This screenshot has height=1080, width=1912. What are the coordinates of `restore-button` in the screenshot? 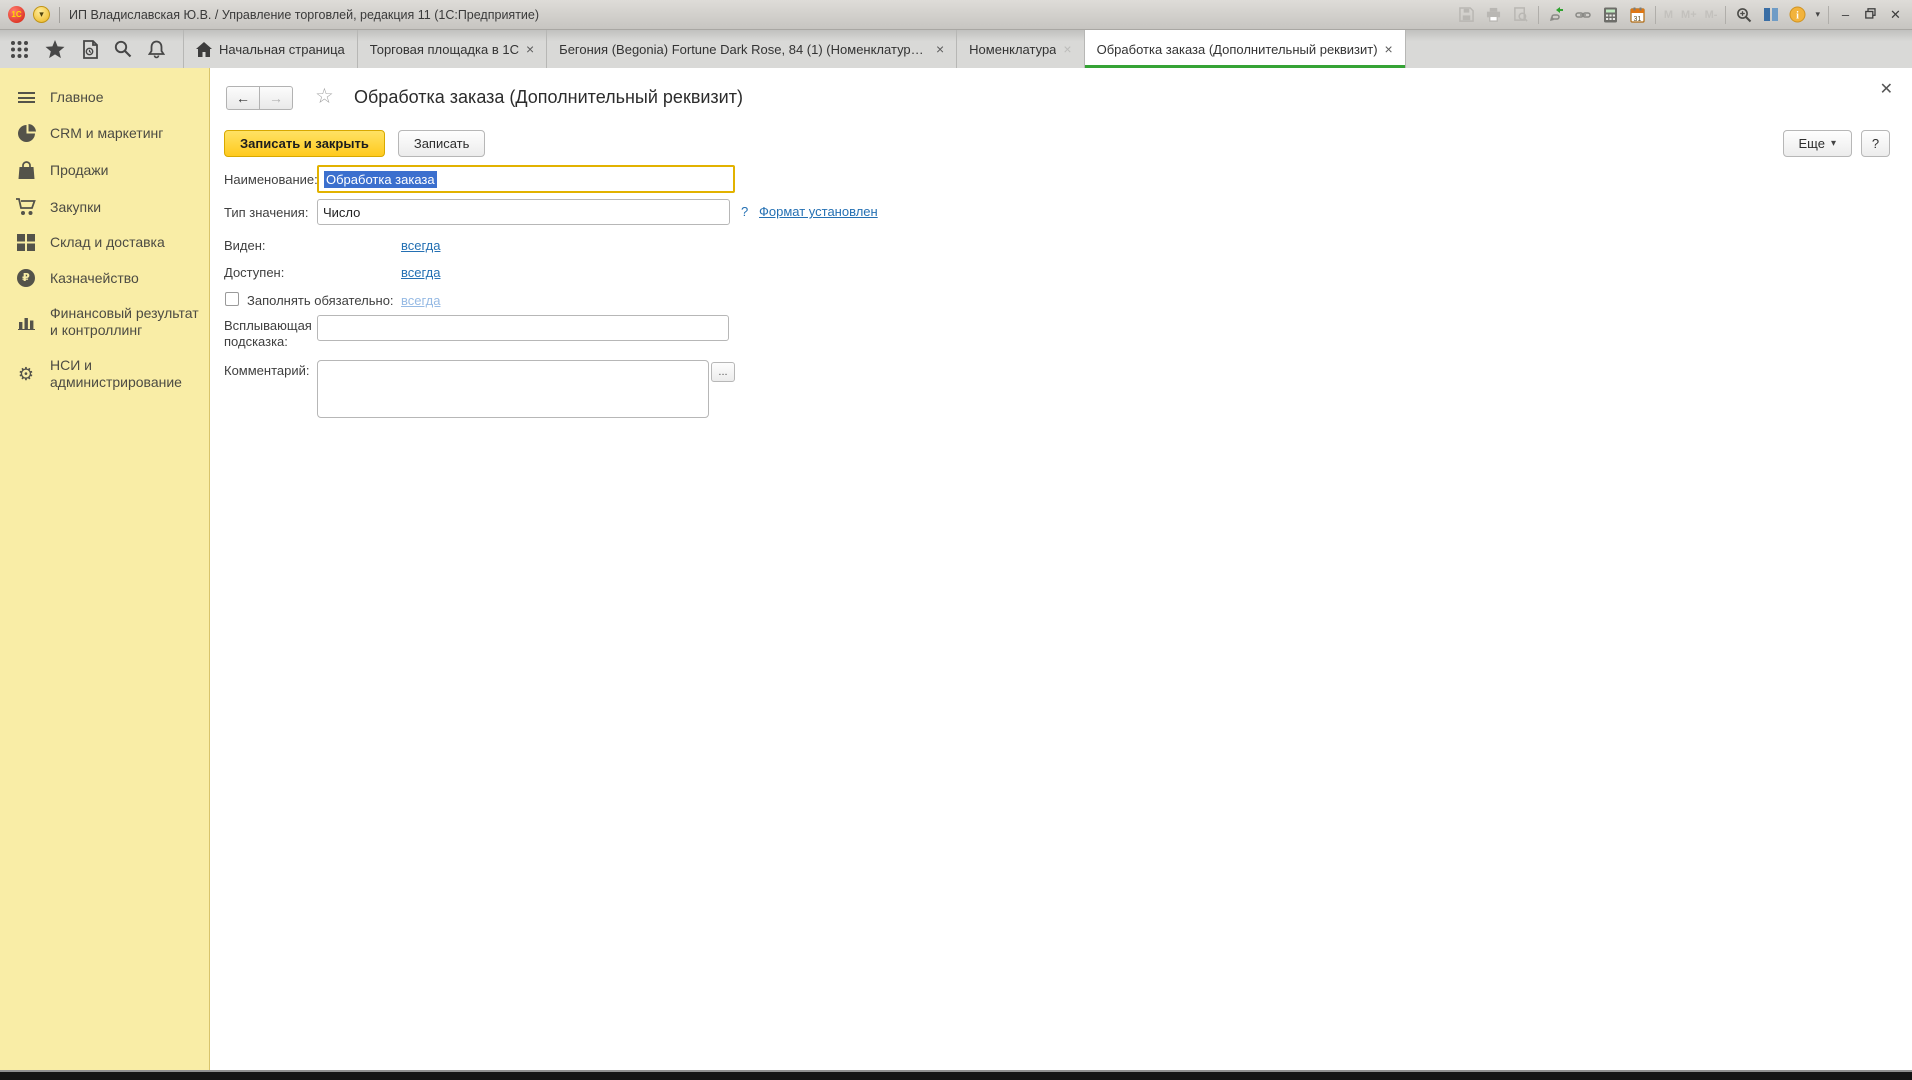 It's located at (1870, 14).